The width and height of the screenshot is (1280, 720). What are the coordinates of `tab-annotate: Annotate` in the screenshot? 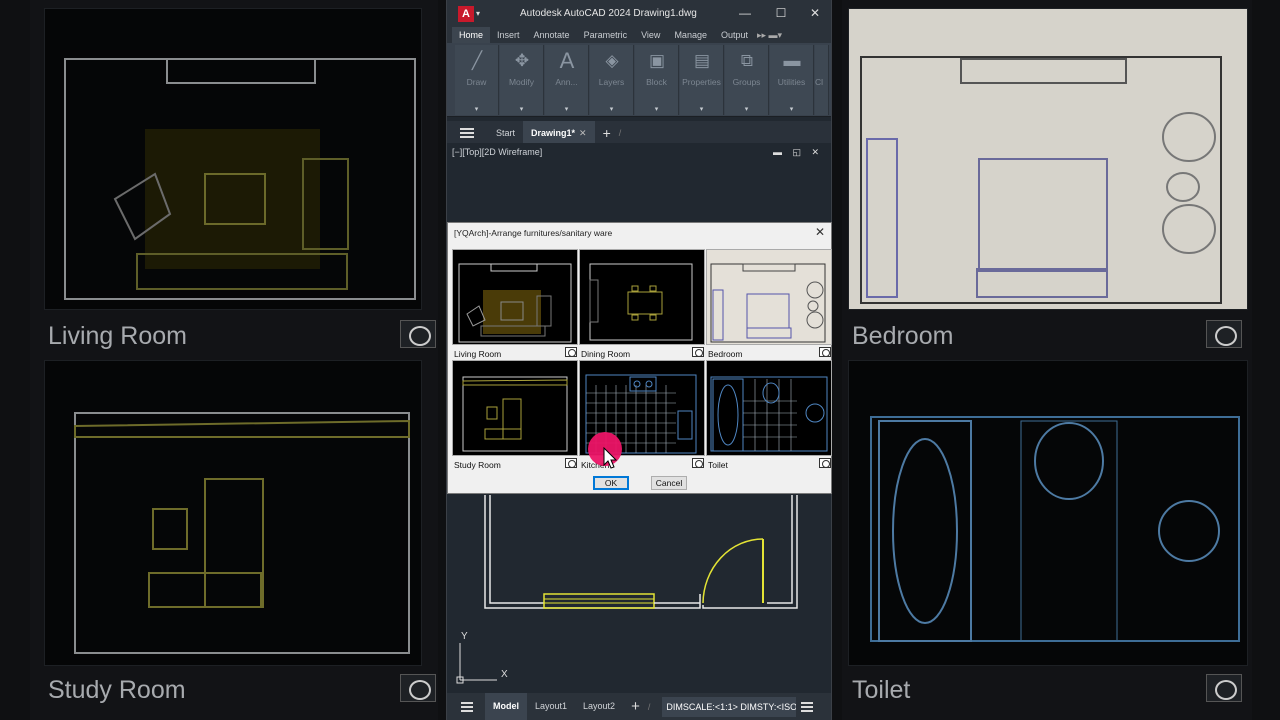 It's located at (552, 35).